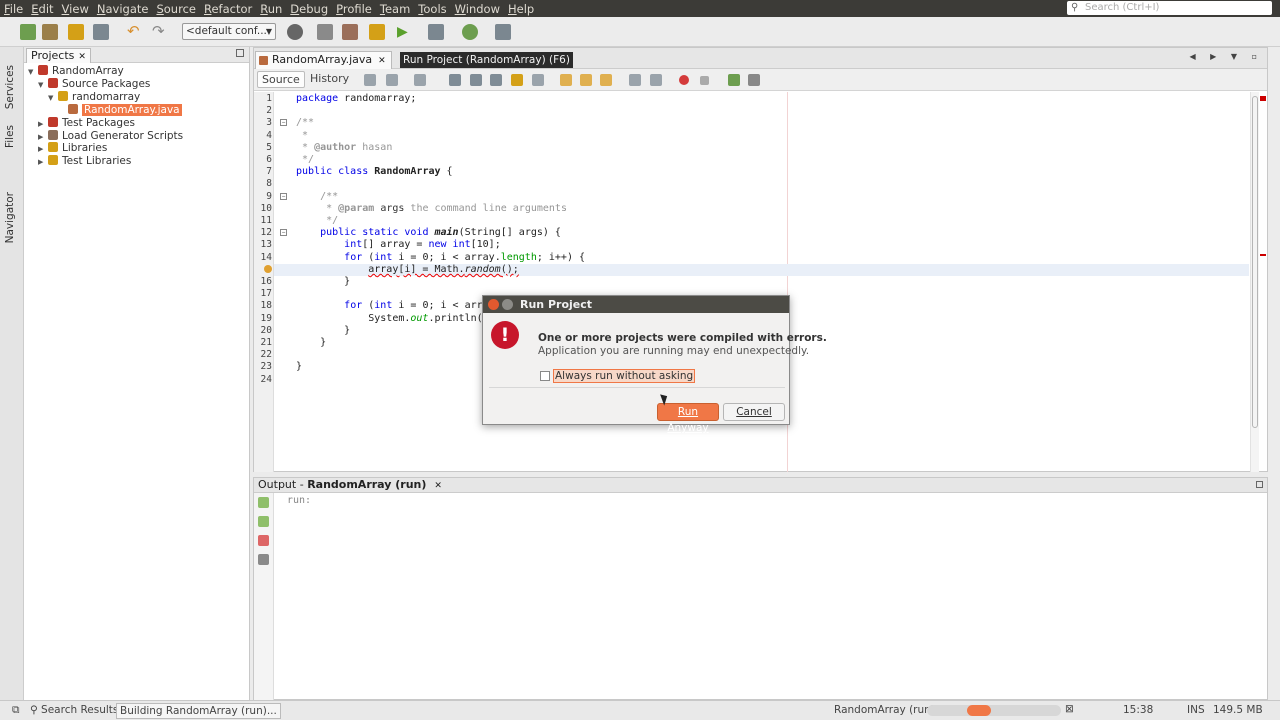 Image resolution: width=1280 pixels, height=720 pixels. Describe the element at coordinates (72, 148) in the screenshot. I see `tree-node: ▶ Libraries` at that location.